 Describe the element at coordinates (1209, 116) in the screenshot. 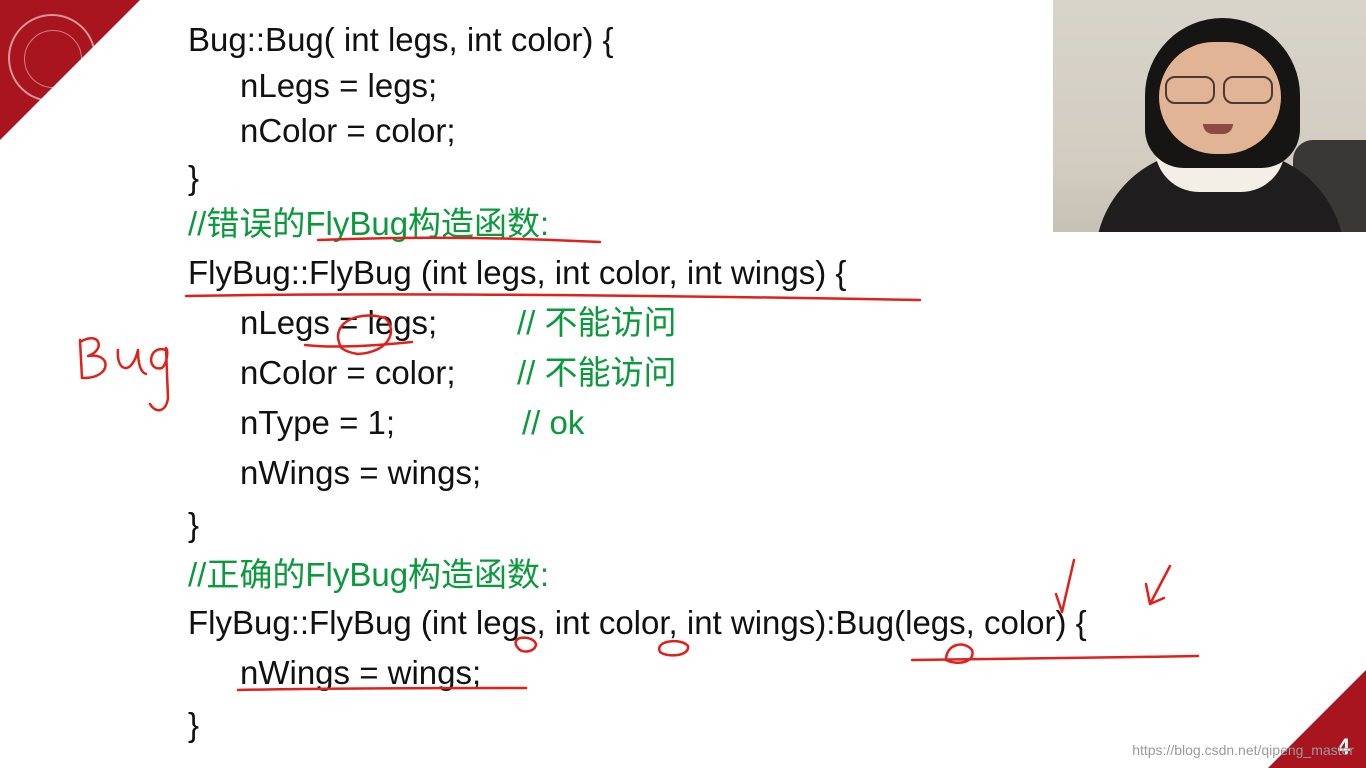

I see `presenter-video` at that location.